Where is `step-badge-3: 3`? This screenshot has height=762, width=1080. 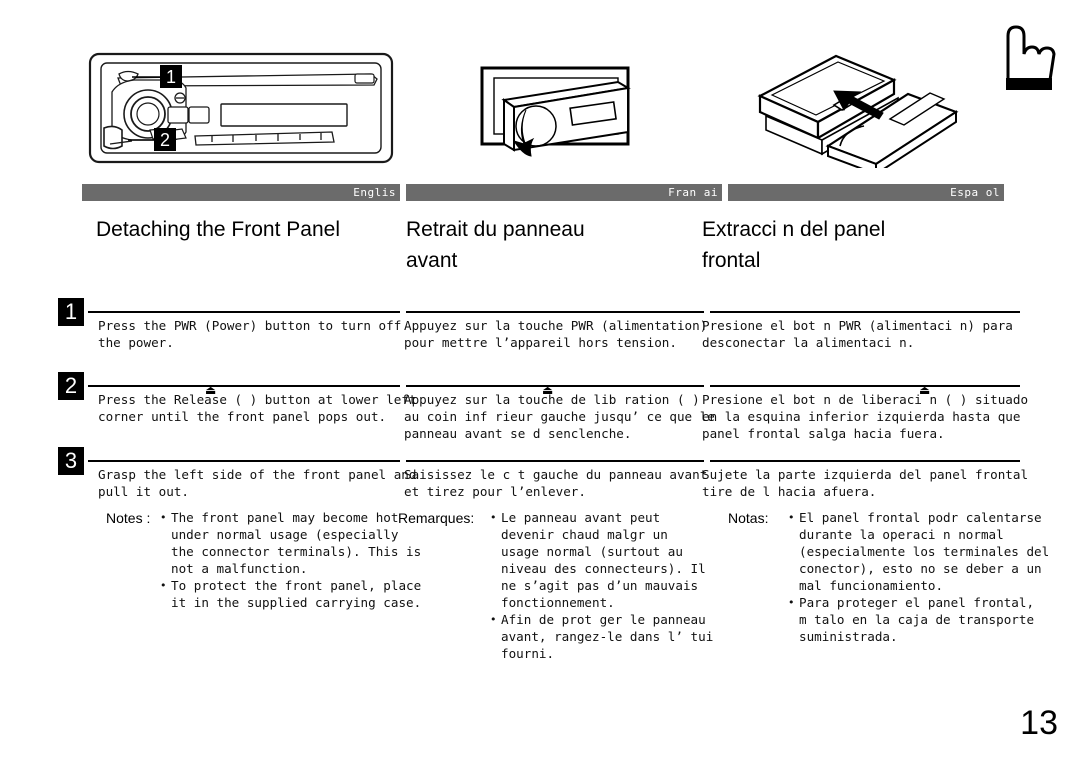 step-badge-3: 3 is located at coordinates (71, 461).